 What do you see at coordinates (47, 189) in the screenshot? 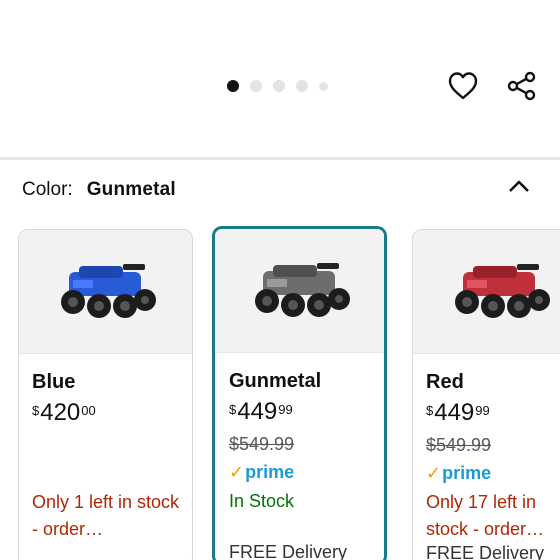
I see `color-label: Color:` at bounding box center [47, 189].